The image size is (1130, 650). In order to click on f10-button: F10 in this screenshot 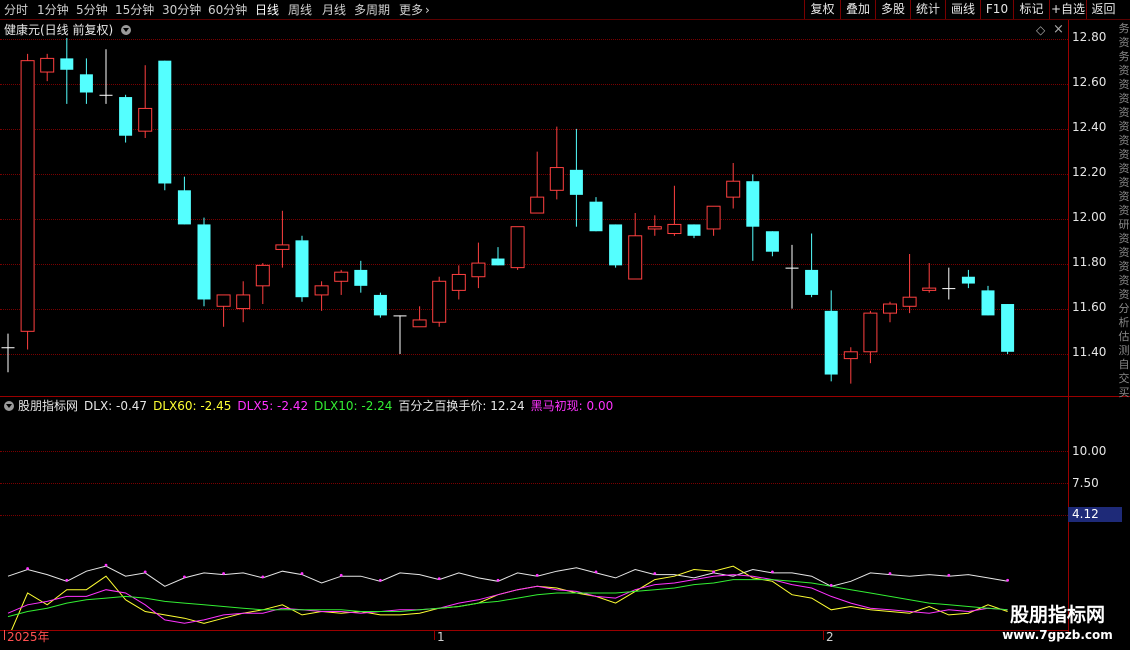, I will do `click(996, 9)`.